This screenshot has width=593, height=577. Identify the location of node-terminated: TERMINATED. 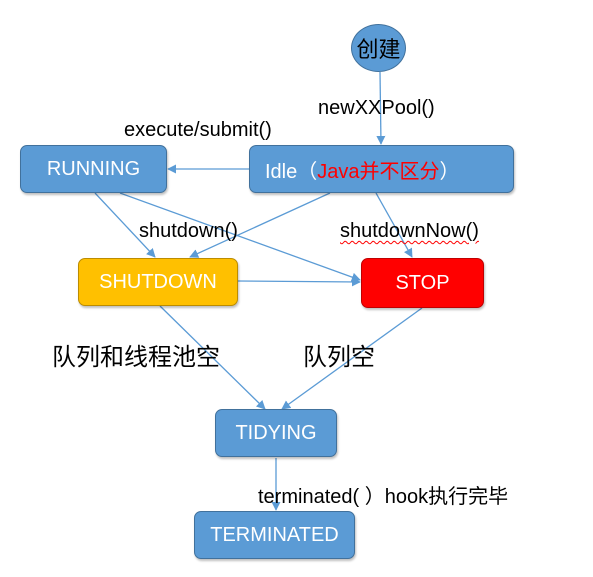
(274, 535).